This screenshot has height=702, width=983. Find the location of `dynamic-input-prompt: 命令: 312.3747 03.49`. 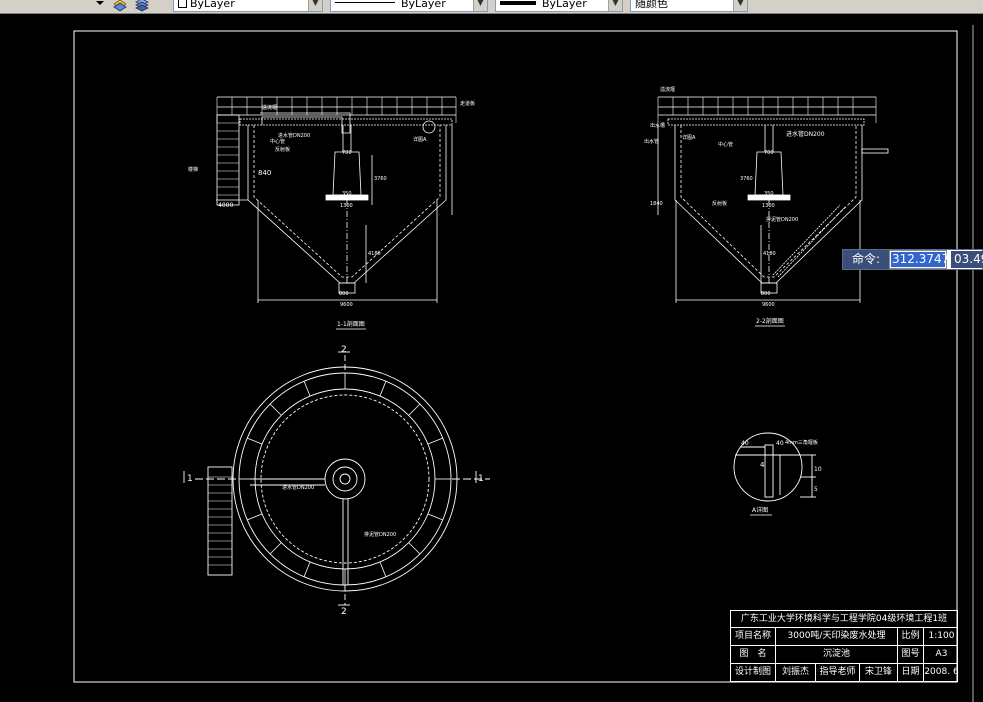

dynamic-input-prompt: 命令: 312.3747 03.49 is located at coordinates (912, 259).